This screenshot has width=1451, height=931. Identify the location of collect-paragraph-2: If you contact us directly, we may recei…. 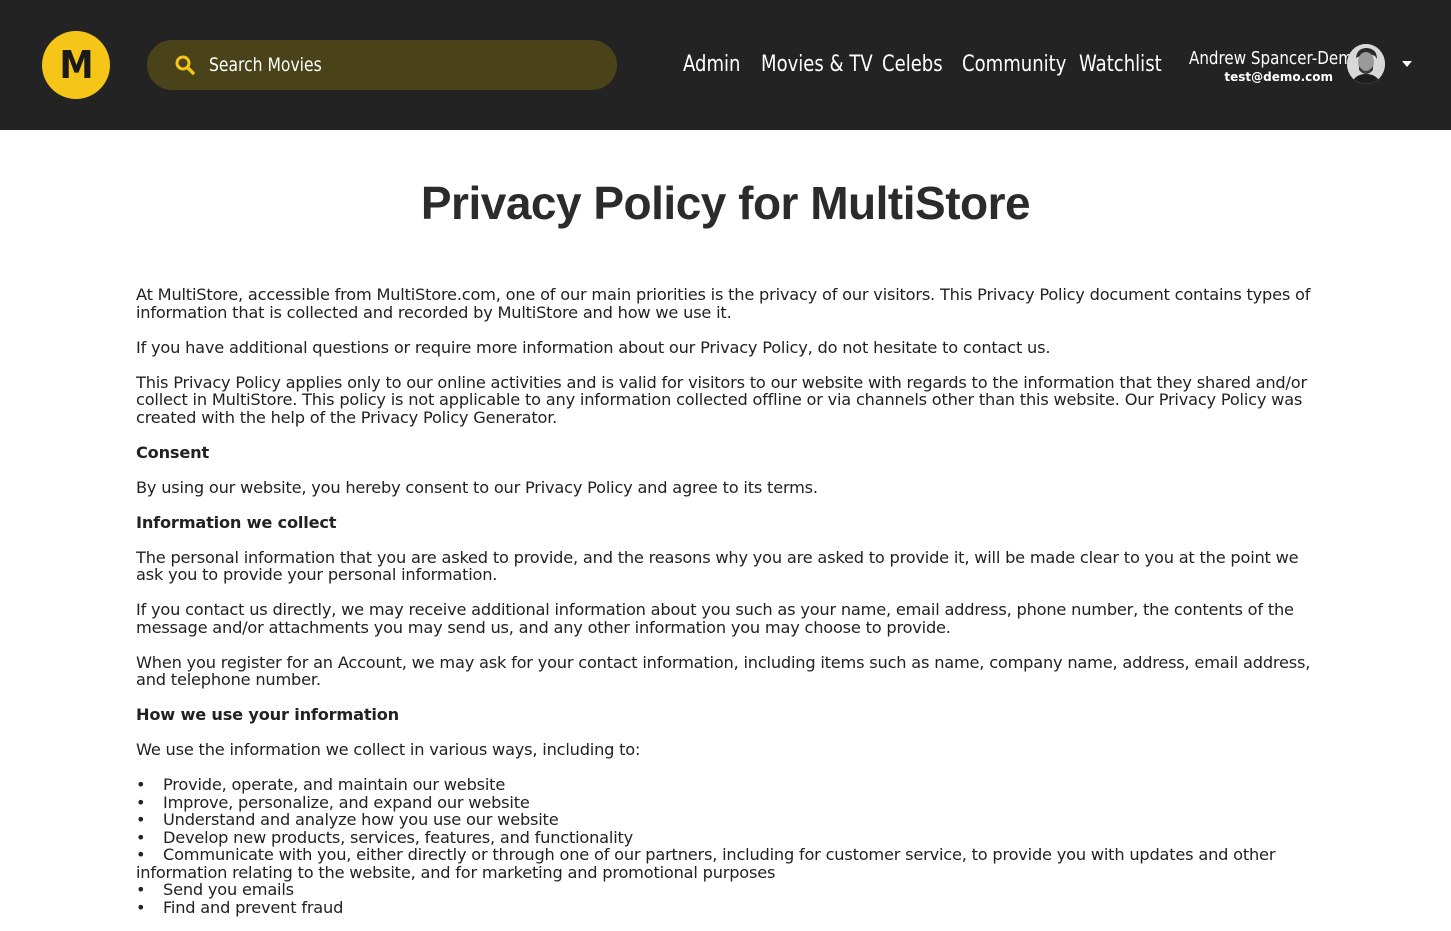
(715, 618).